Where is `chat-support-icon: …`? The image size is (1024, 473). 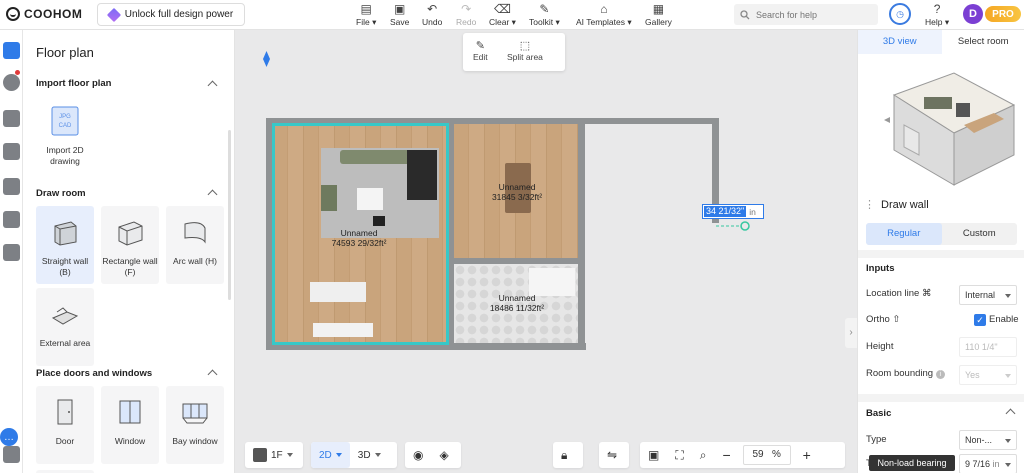
chat-support-icon: … is located at coordinates (9, 437).